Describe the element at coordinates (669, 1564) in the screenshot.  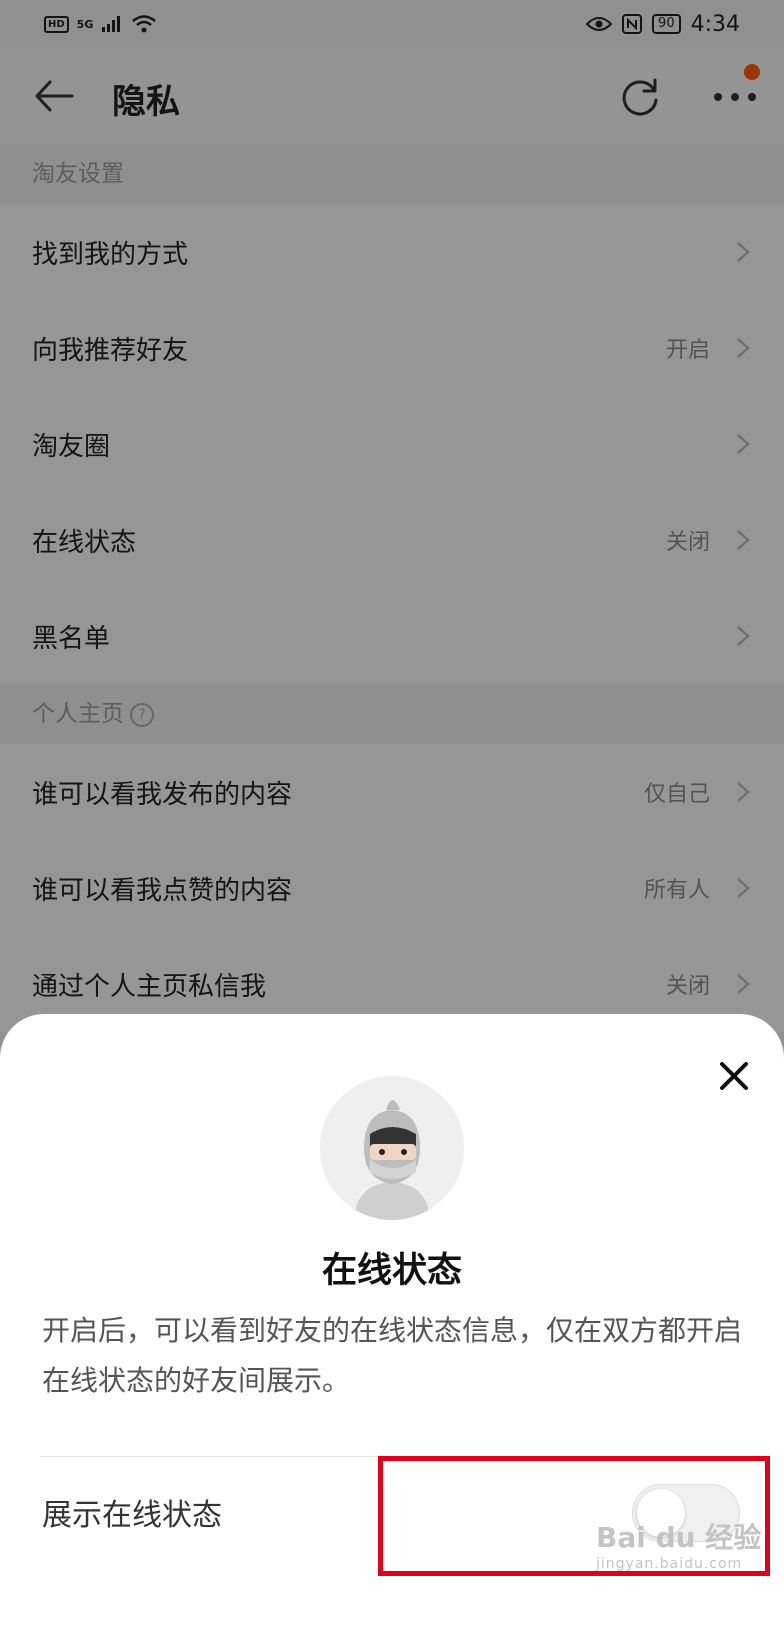
I see `watermark-sub: jingyan.baidu.com` at that location.